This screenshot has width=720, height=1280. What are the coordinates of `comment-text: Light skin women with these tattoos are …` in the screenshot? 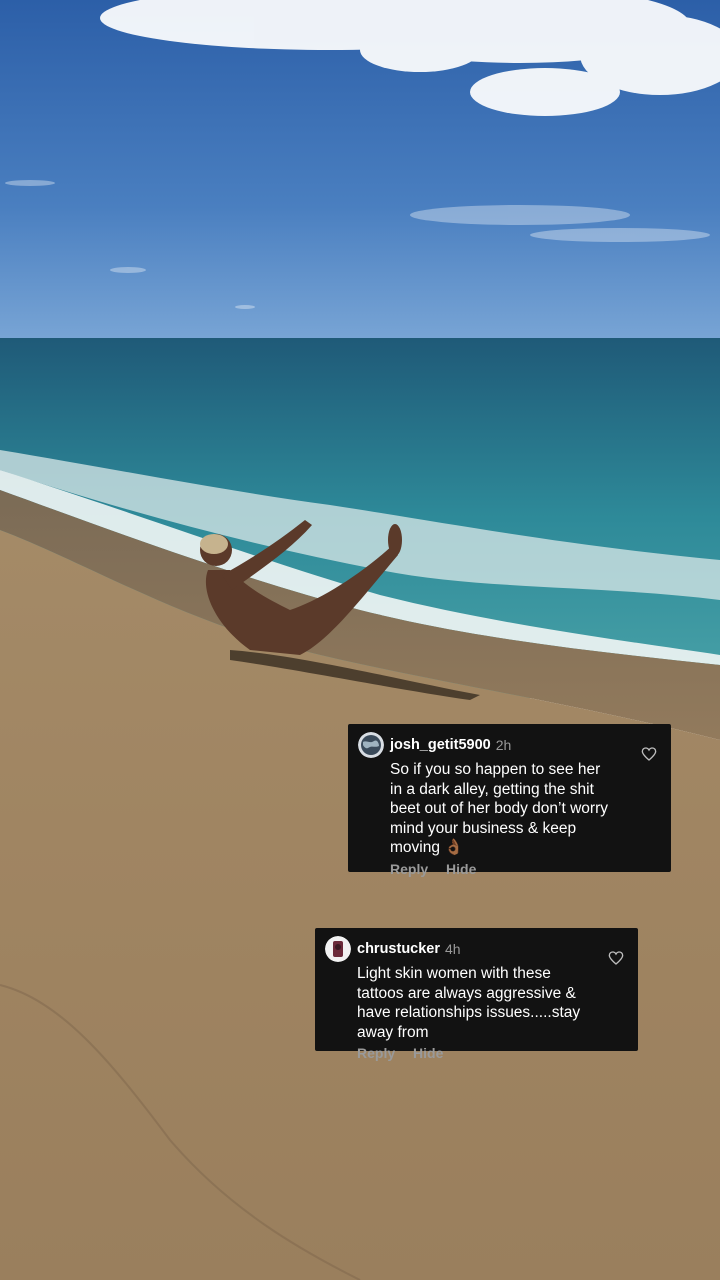 It's located at (469, 1003).